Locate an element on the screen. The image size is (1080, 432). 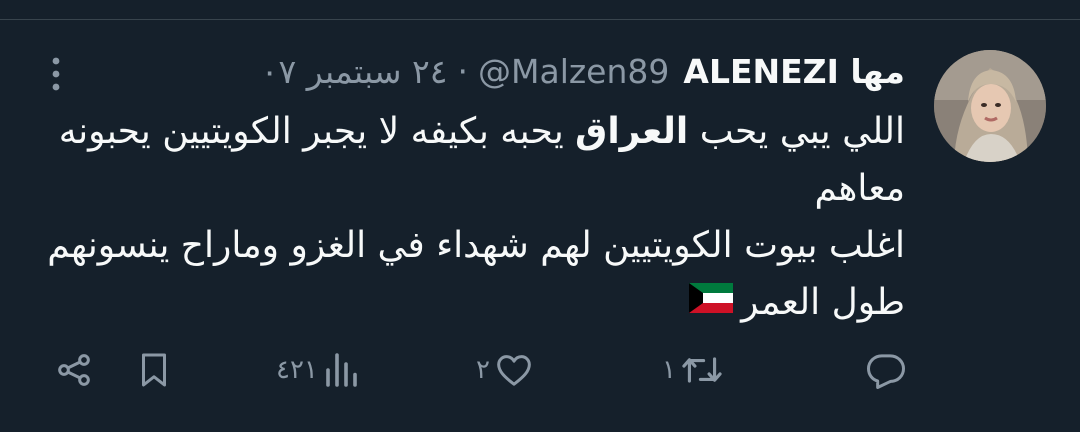
share-button is located at coordinates (74, 370).